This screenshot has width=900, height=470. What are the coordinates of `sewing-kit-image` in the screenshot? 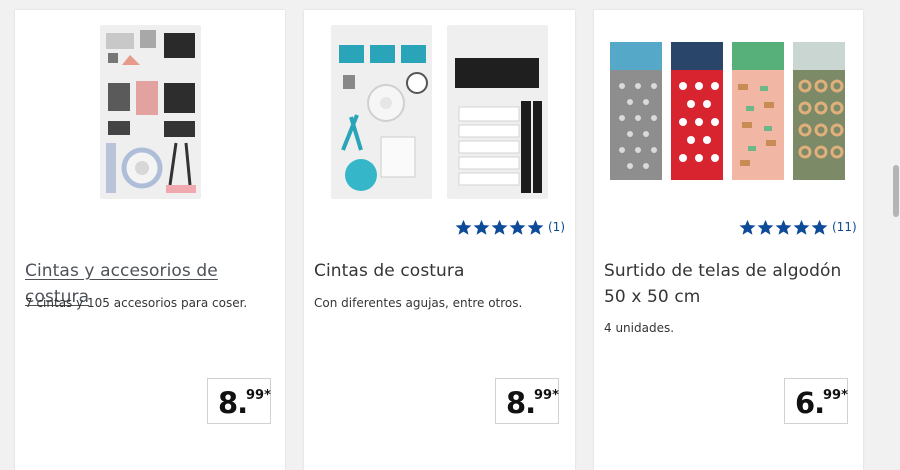 It's located at (151, 111).